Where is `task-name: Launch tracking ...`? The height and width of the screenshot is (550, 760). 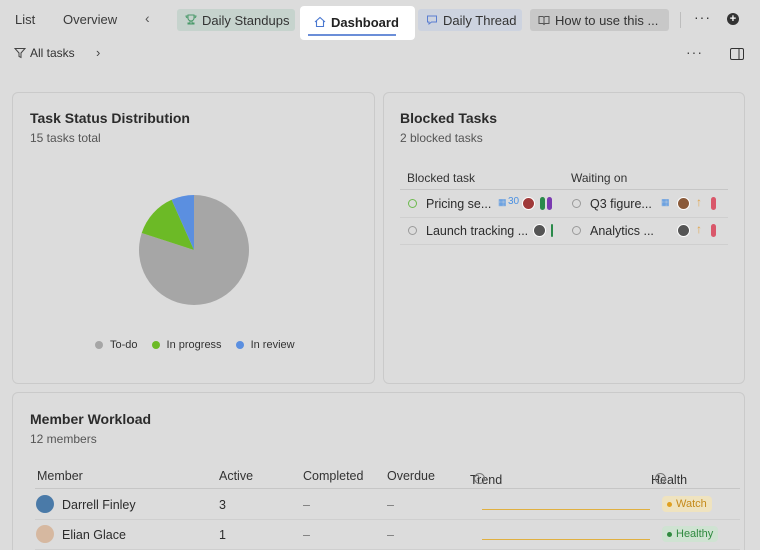
task-name: Launch tracking ... is located at coordinates (477, 231).